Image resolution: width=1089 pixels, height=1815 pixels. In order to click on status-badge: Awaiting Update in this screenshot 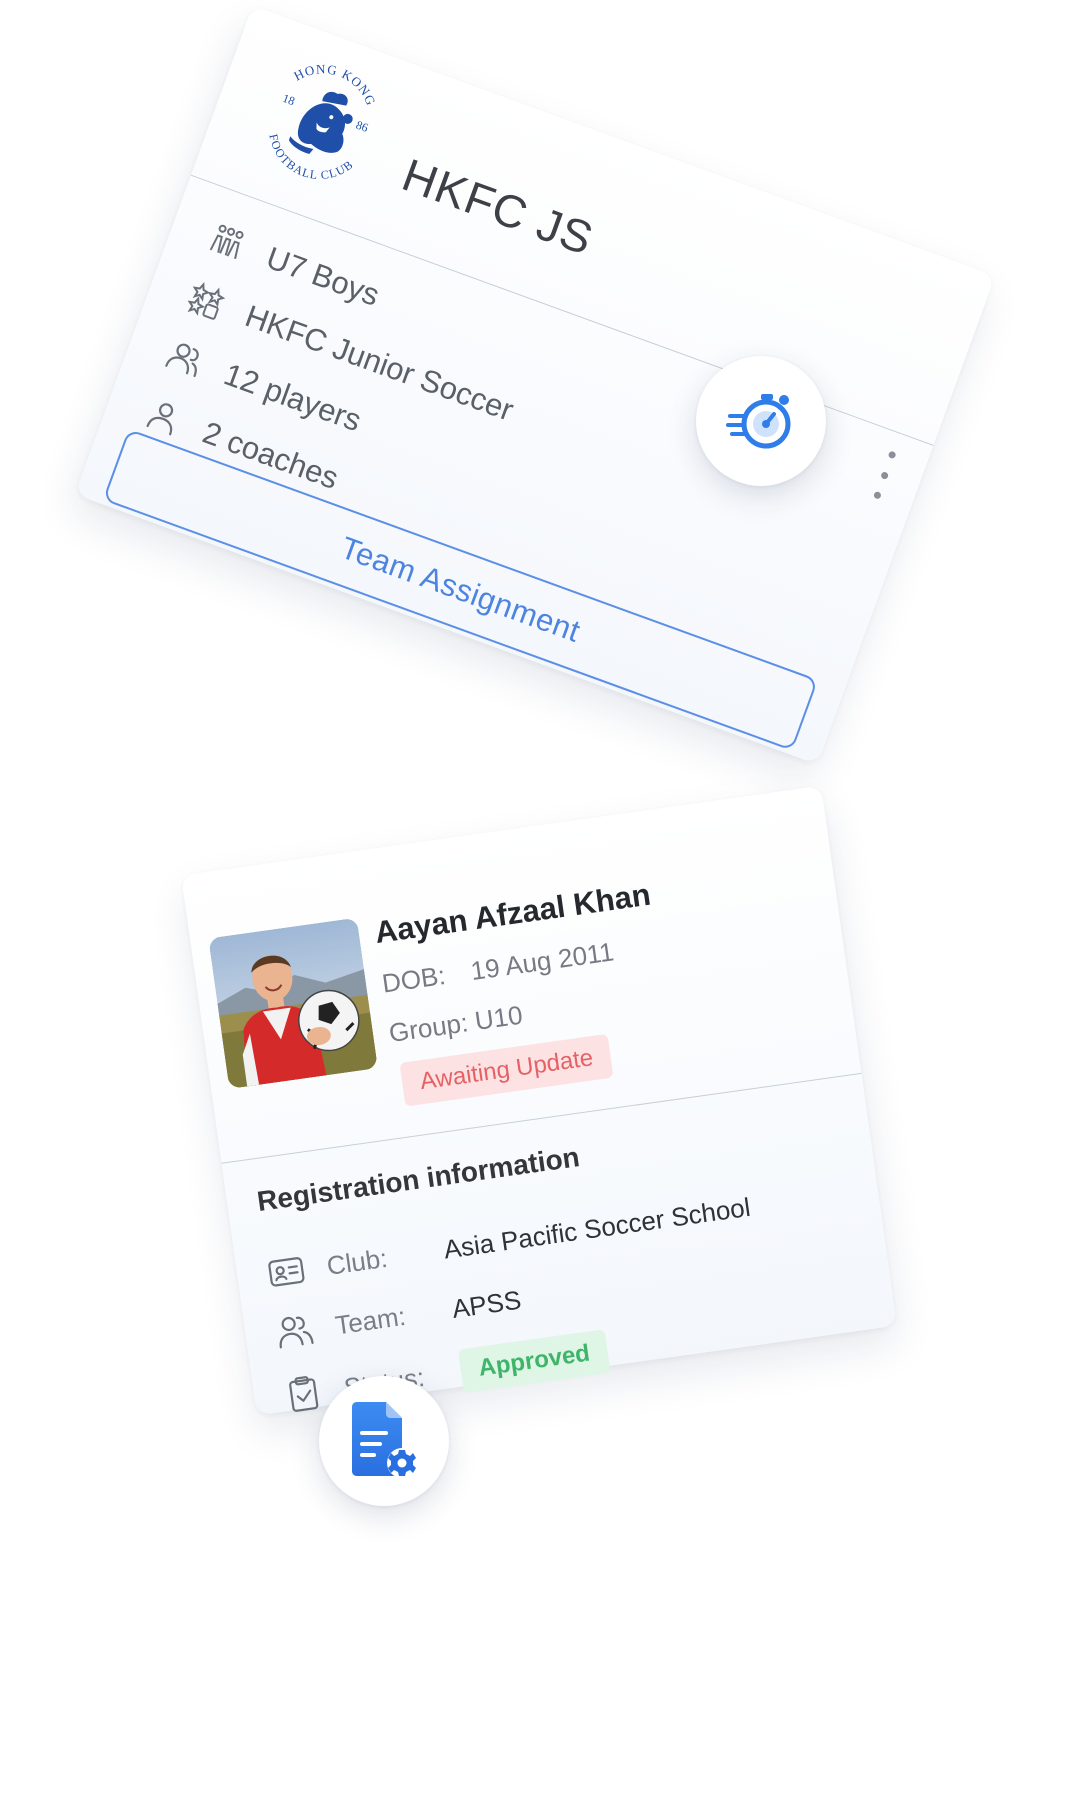, I will do `click(506, 1070)`.